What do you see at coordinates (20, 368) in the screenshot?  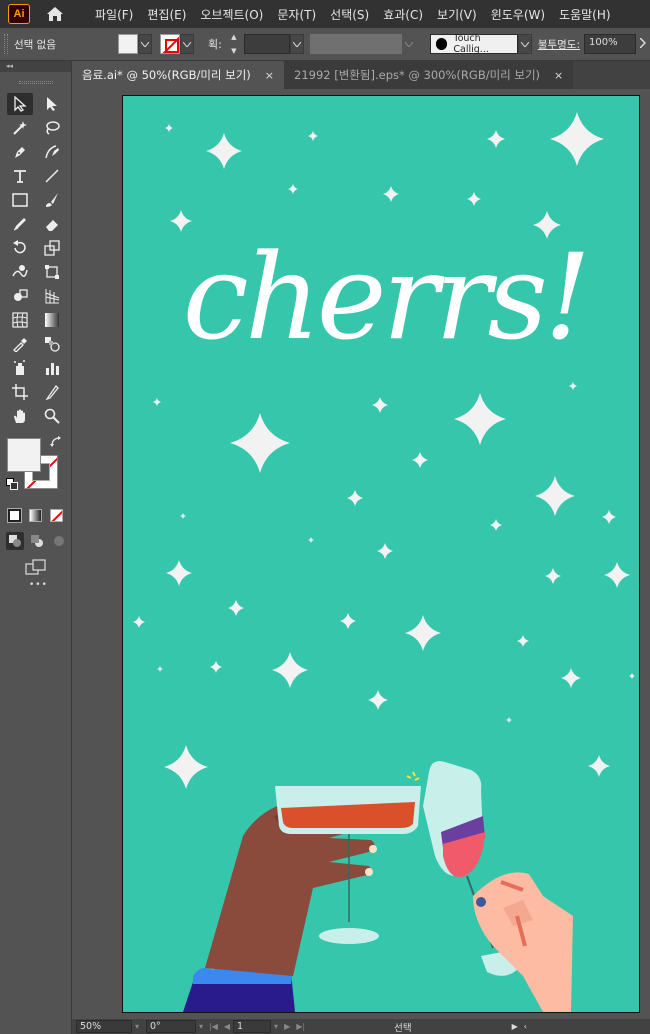 I see `symbol-sprayer-tool-icon` at bounding box center [20, 368].